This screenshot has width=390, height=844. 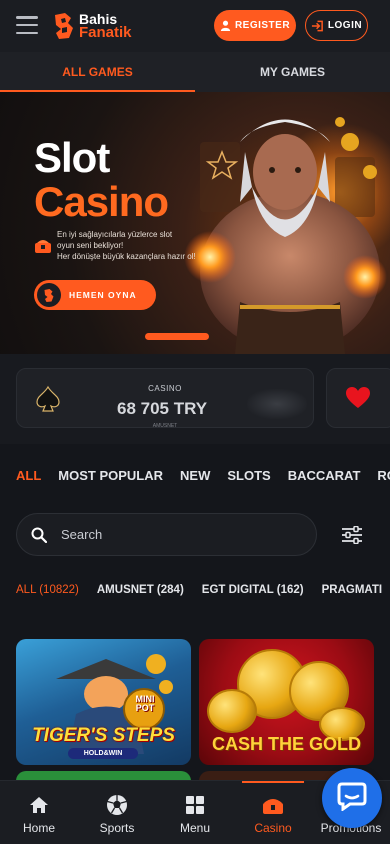 What do you see at coordinates (64, 26) in the screenshot?
I see `logo-mark-icon` at bounding box center [64, 26].